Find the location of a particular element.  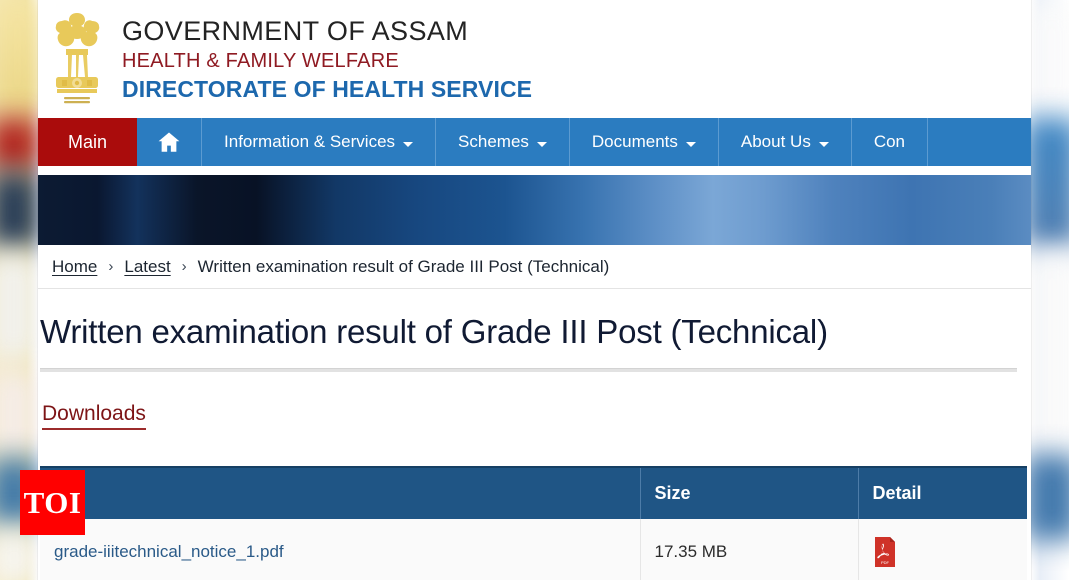

breadcrumb-item-latest: Latest is located at coordinates (147, 267).